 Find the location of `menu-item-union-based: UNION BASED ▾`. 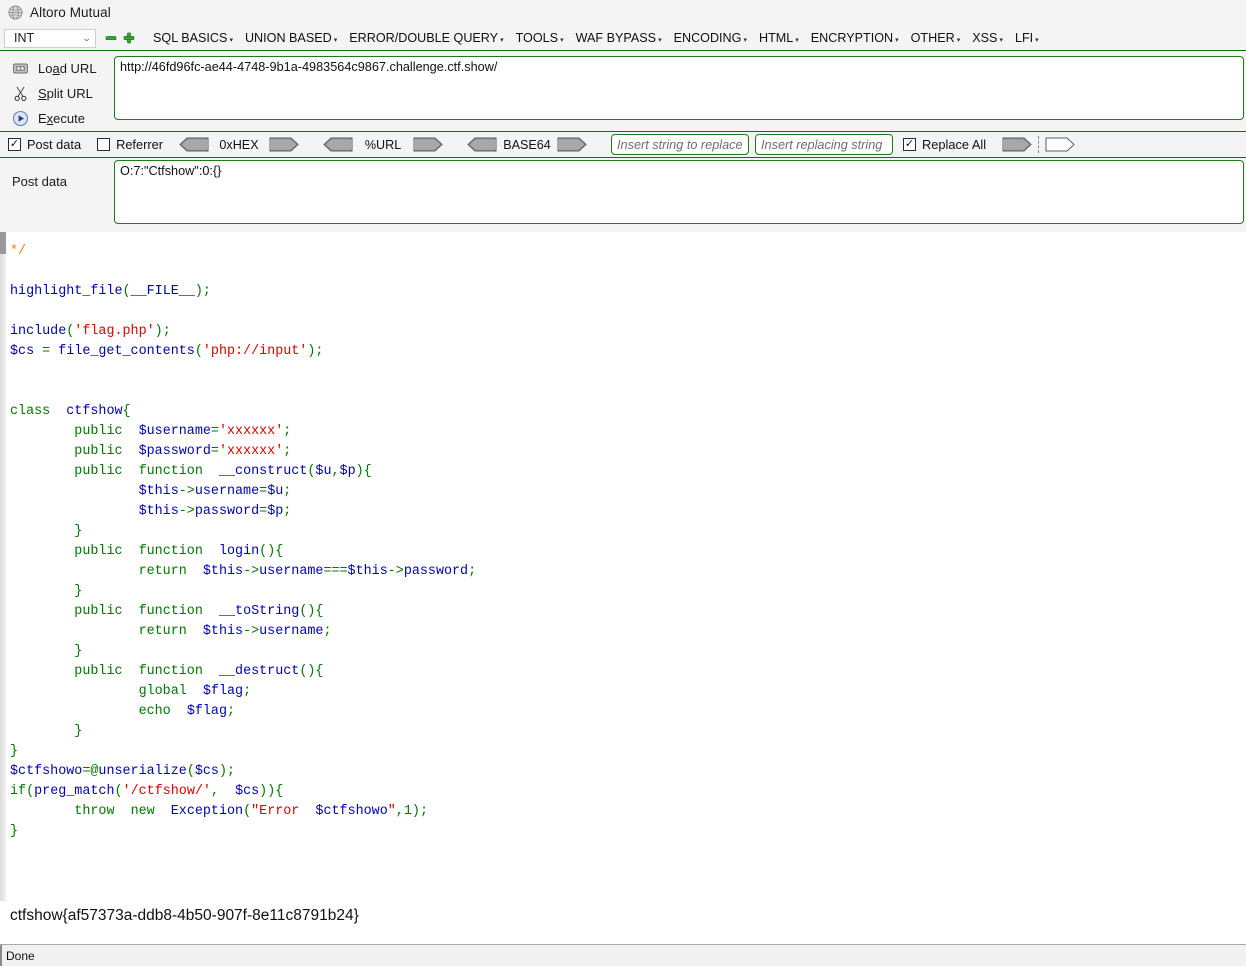

menu-item-union-based: UNION BASED ▾ is located at coordinates (291, 38).